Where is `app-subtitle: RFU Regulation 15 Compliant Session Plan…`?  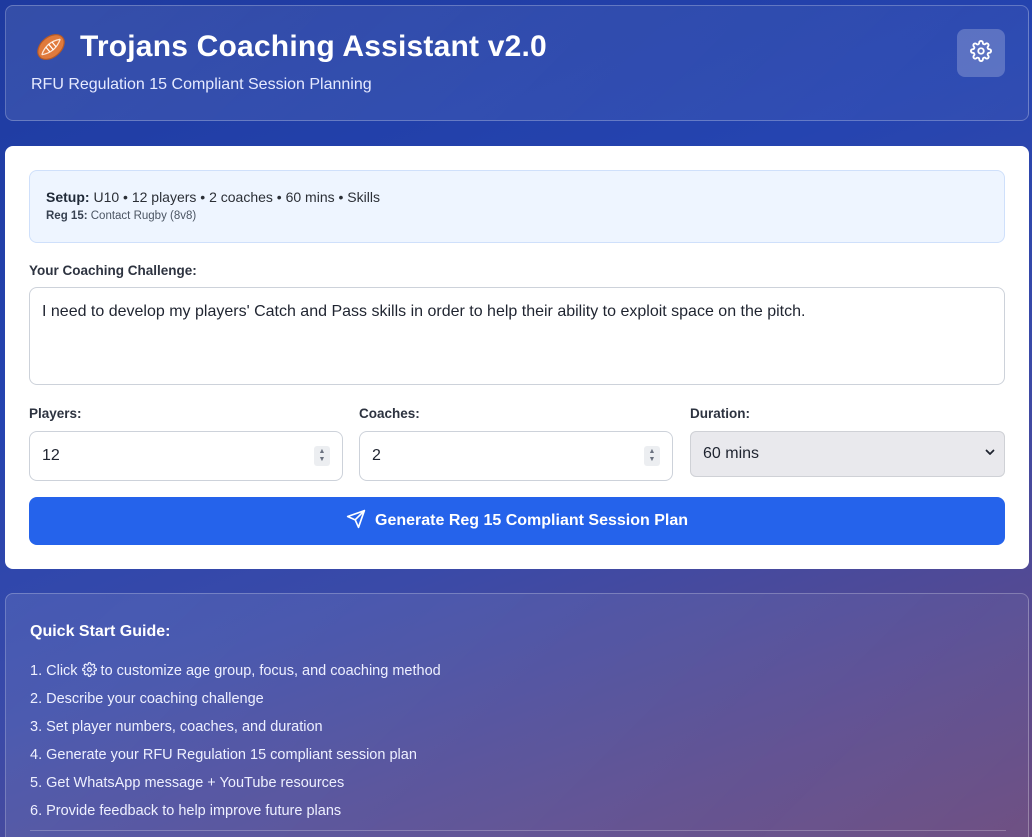
app-subtitle: RFU Regulation 15 Compliant Session Plan… is located at coordinates (201, 84).